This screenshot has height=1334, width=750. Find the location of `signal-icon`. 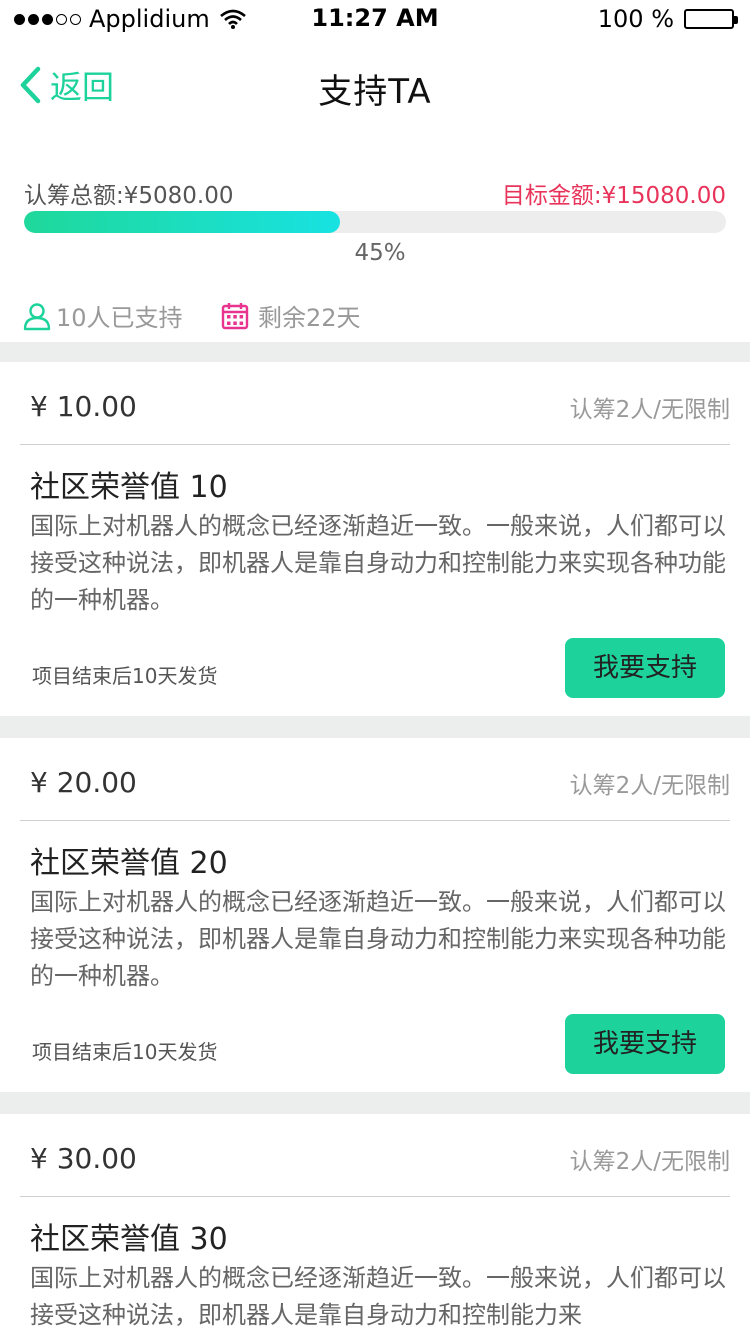

signal-icon is located at coordinates (47, 19).